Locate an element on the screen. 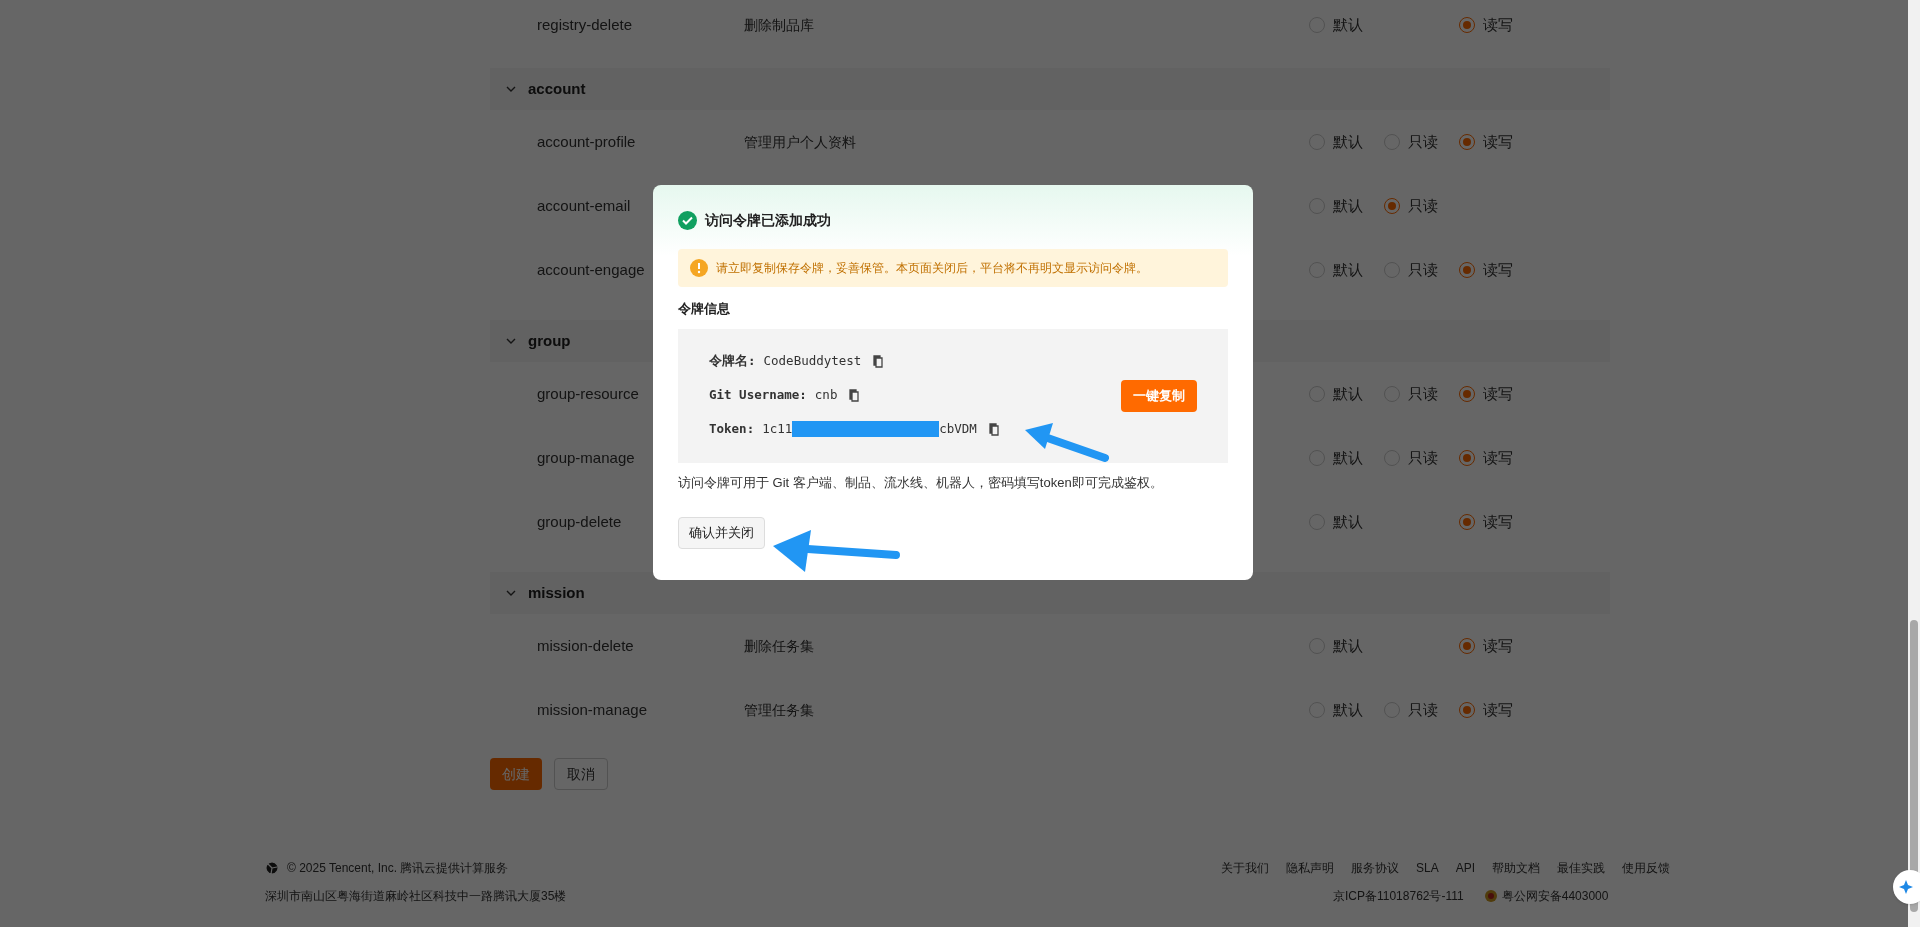  field-value: cbVDM is located at coordinates (958, 428).